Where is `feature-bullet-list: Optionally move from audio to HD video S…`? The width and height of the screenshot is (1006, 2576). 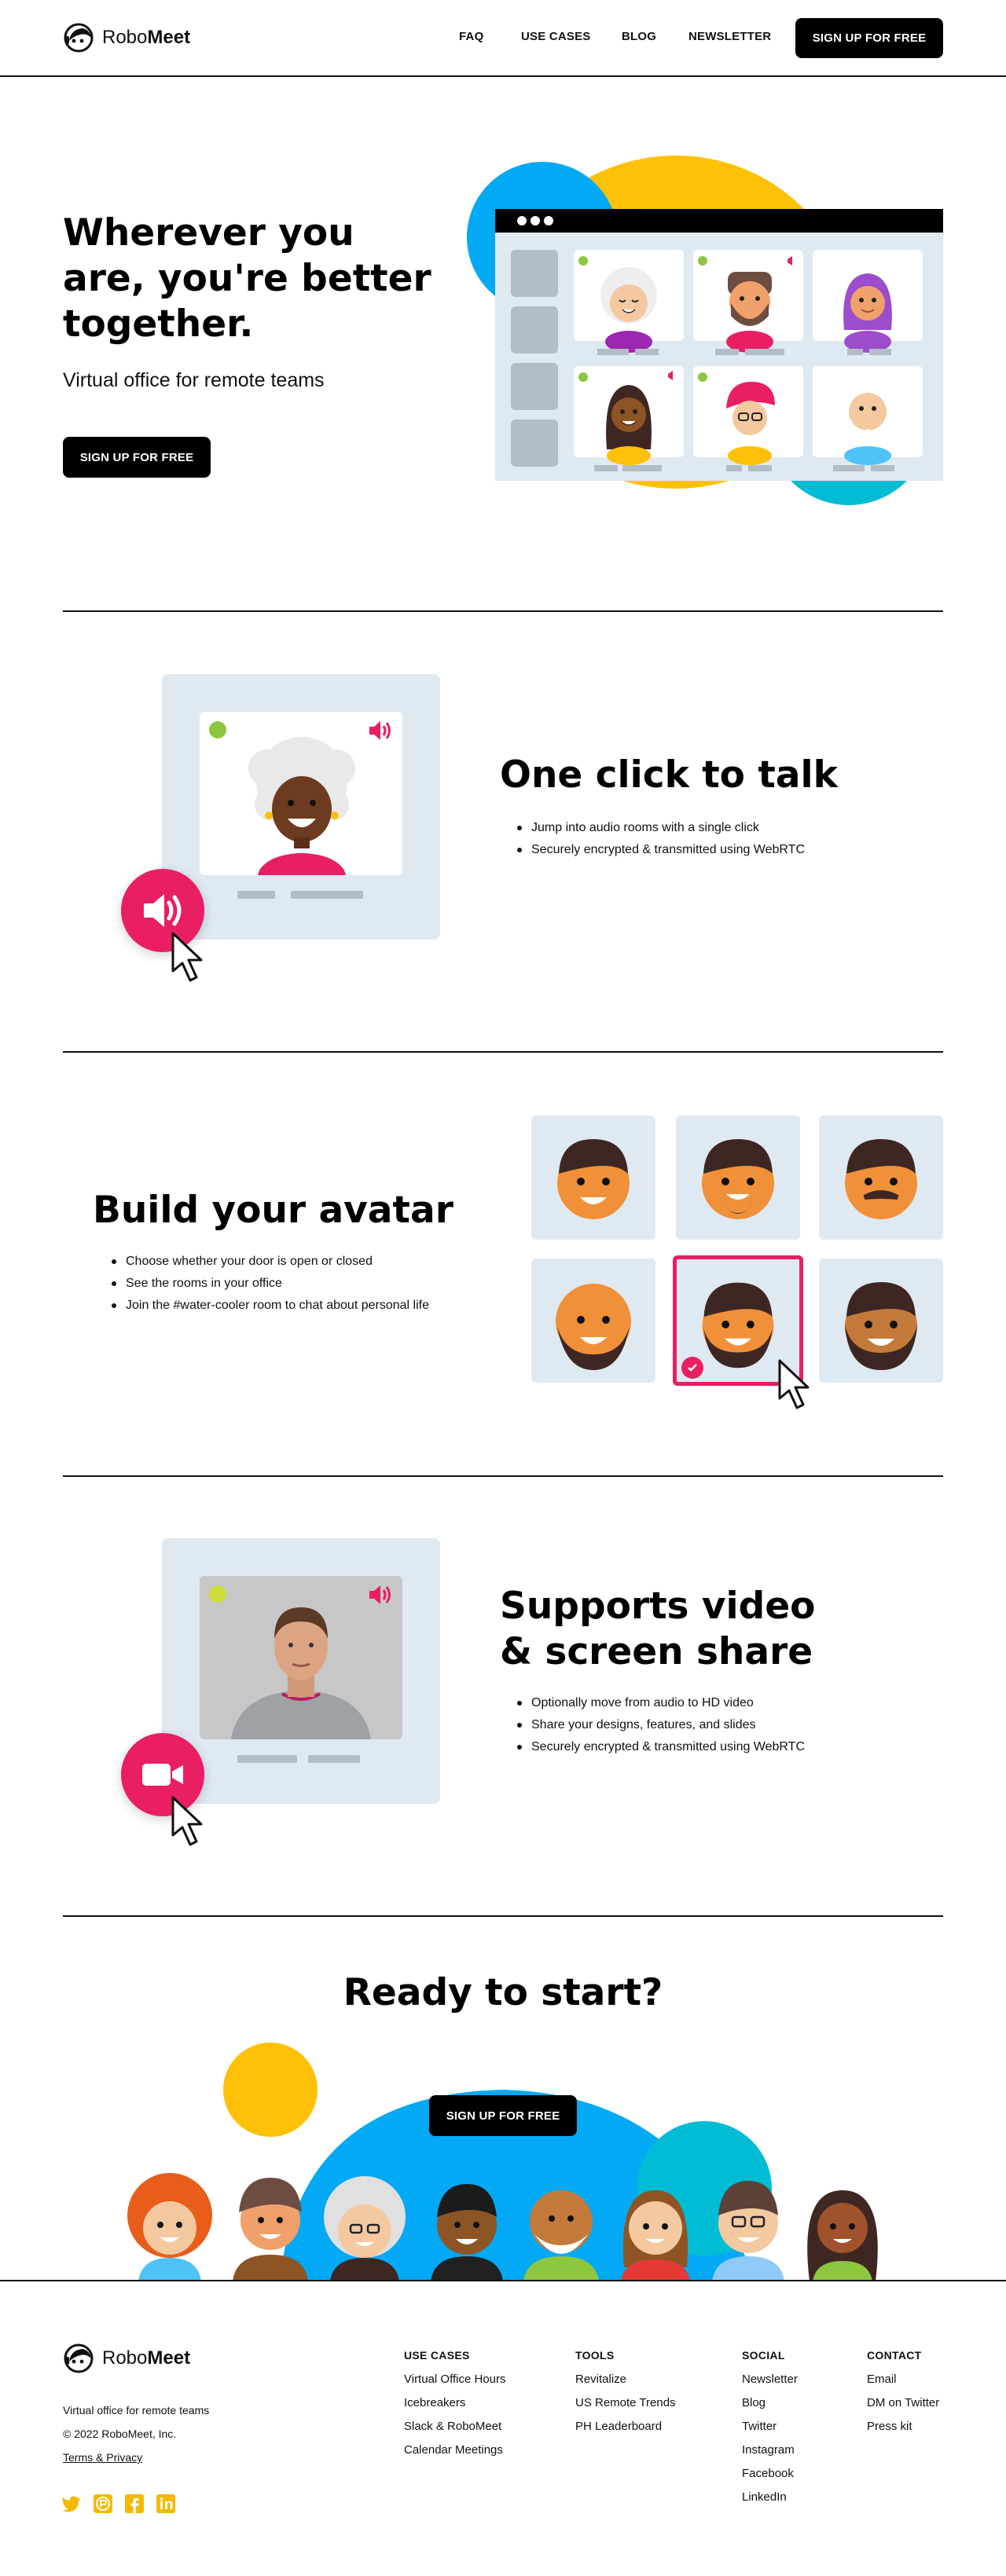 feature-bullet-list: Optionally move from audio to HD video S… is located at coordinates (659, 1725).